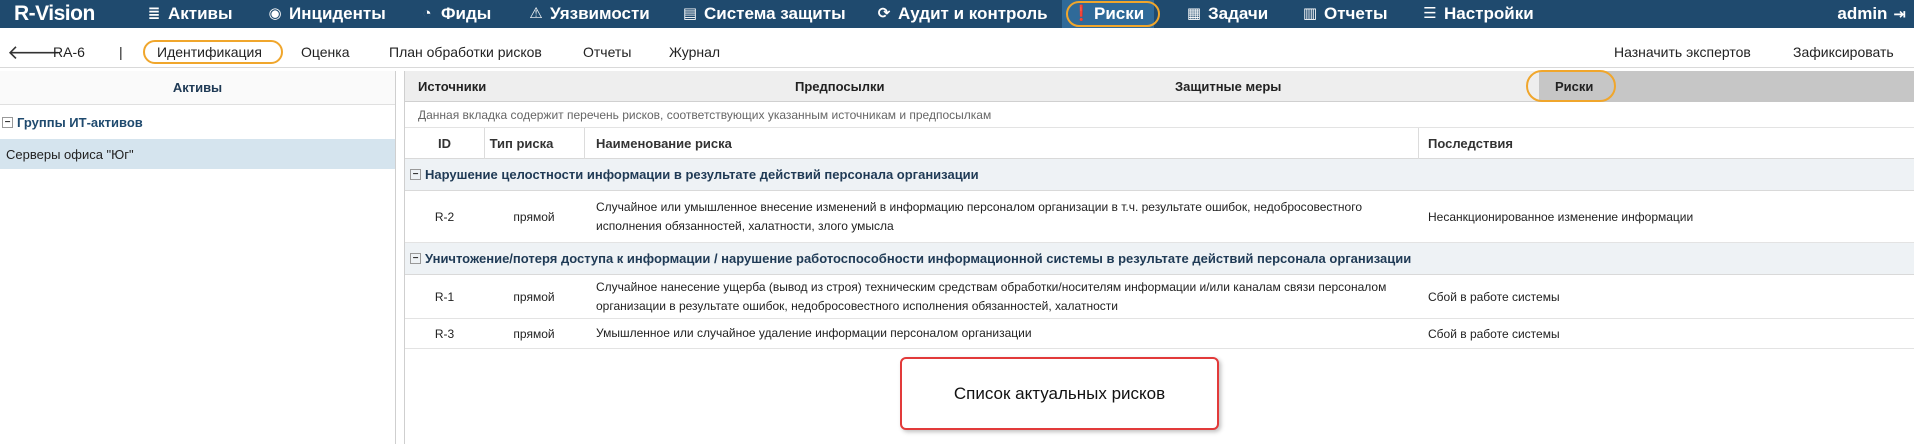 This screenshot has height=444, width=1914. What do you see at coordinates (154, 13) in the screenshot?
I see `database-icon: ≣` at bounding box center [154, 13].